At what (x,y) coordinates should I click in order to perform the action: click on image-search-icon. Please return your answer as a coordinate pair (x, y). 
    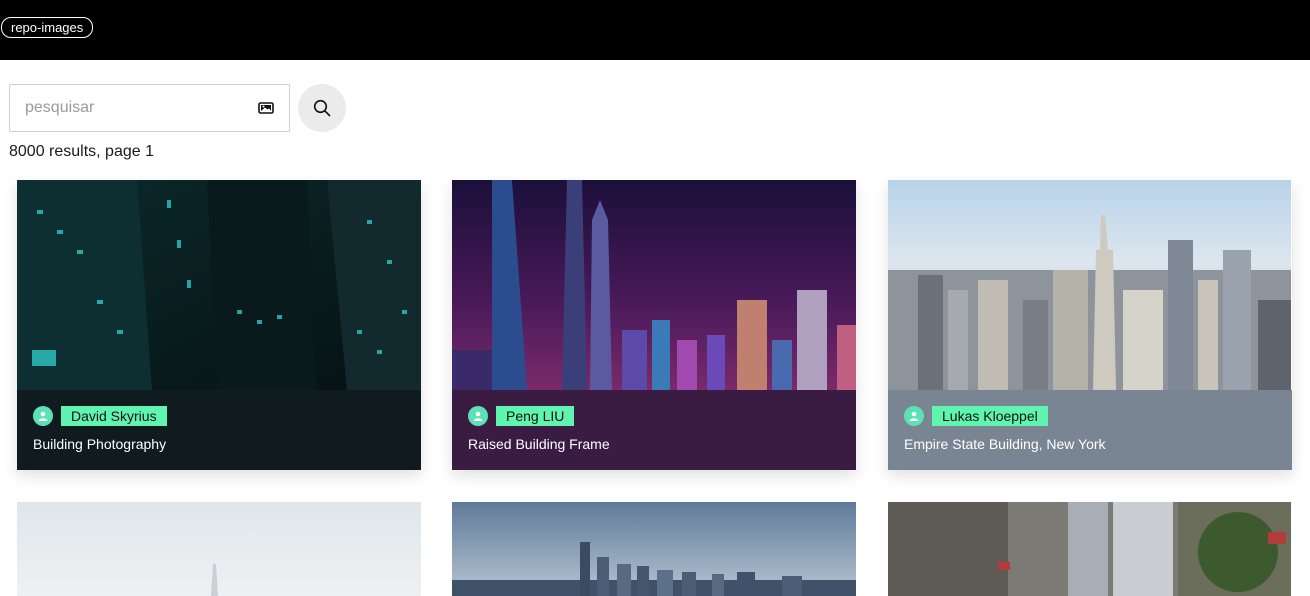
    Looking at the image, I should click on (266, 108).